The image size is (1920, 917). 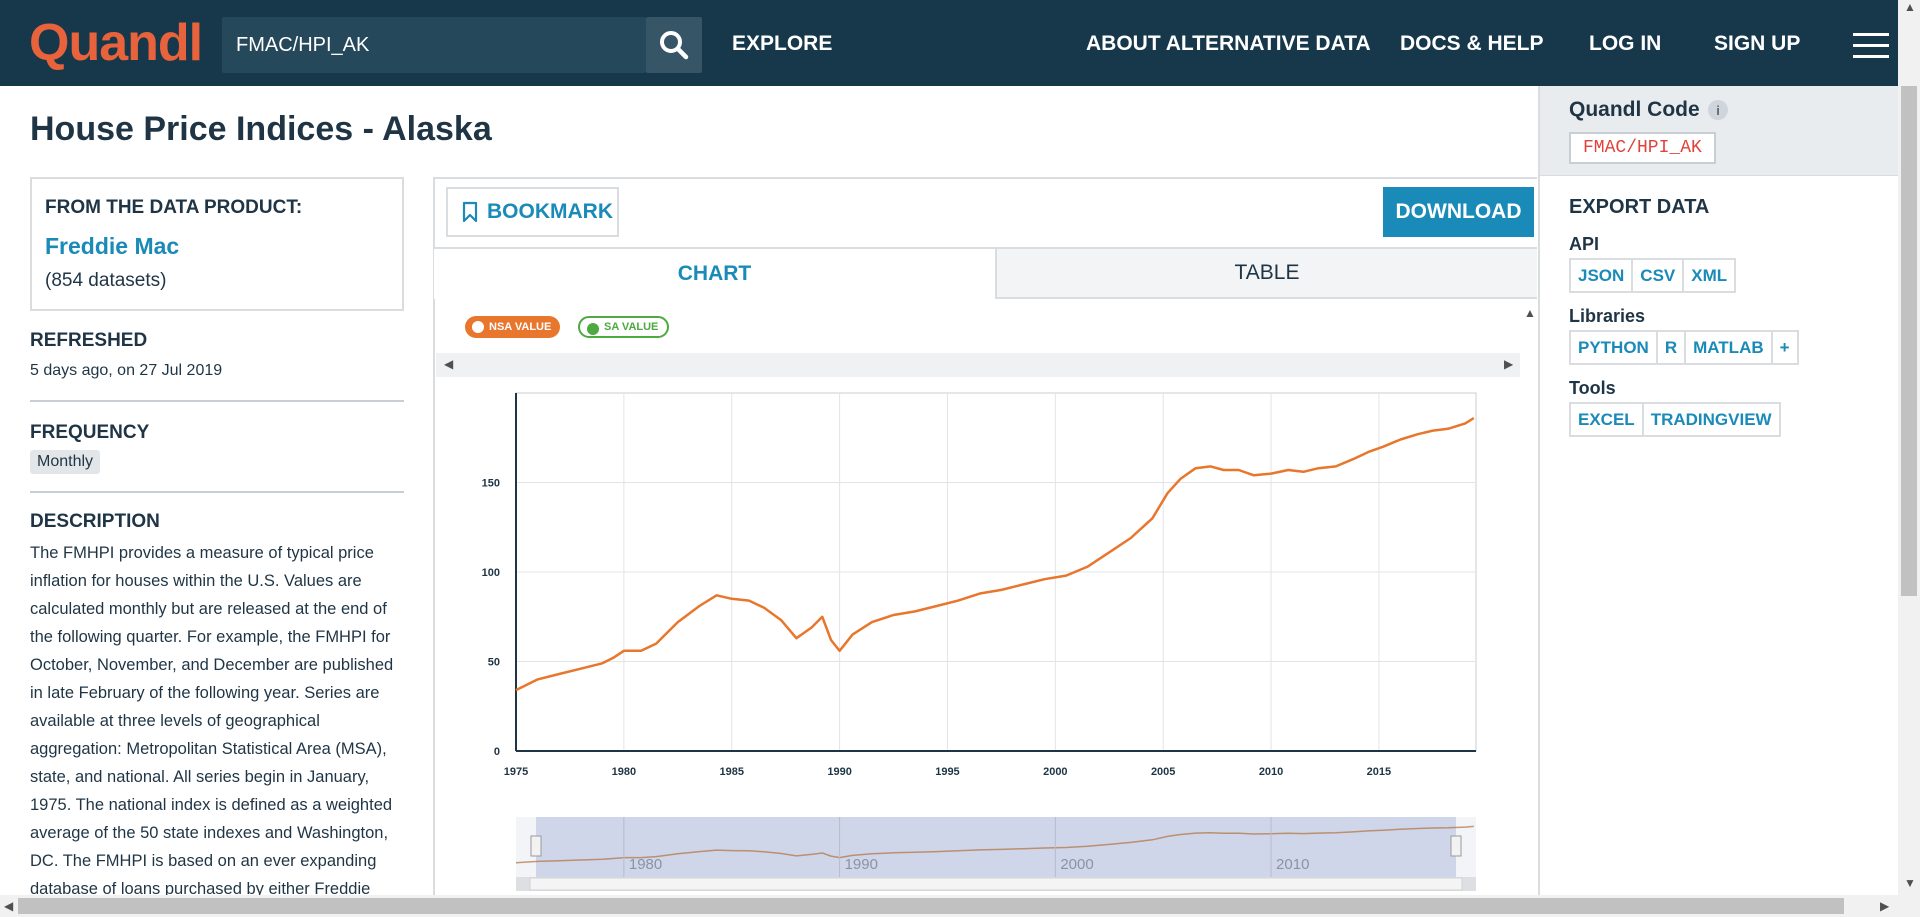 What do you see at coordinates (978, 365) in the screenshot?
I see `chart-scroll-strip: ◀ ▶` at bounding box center [978, 365].